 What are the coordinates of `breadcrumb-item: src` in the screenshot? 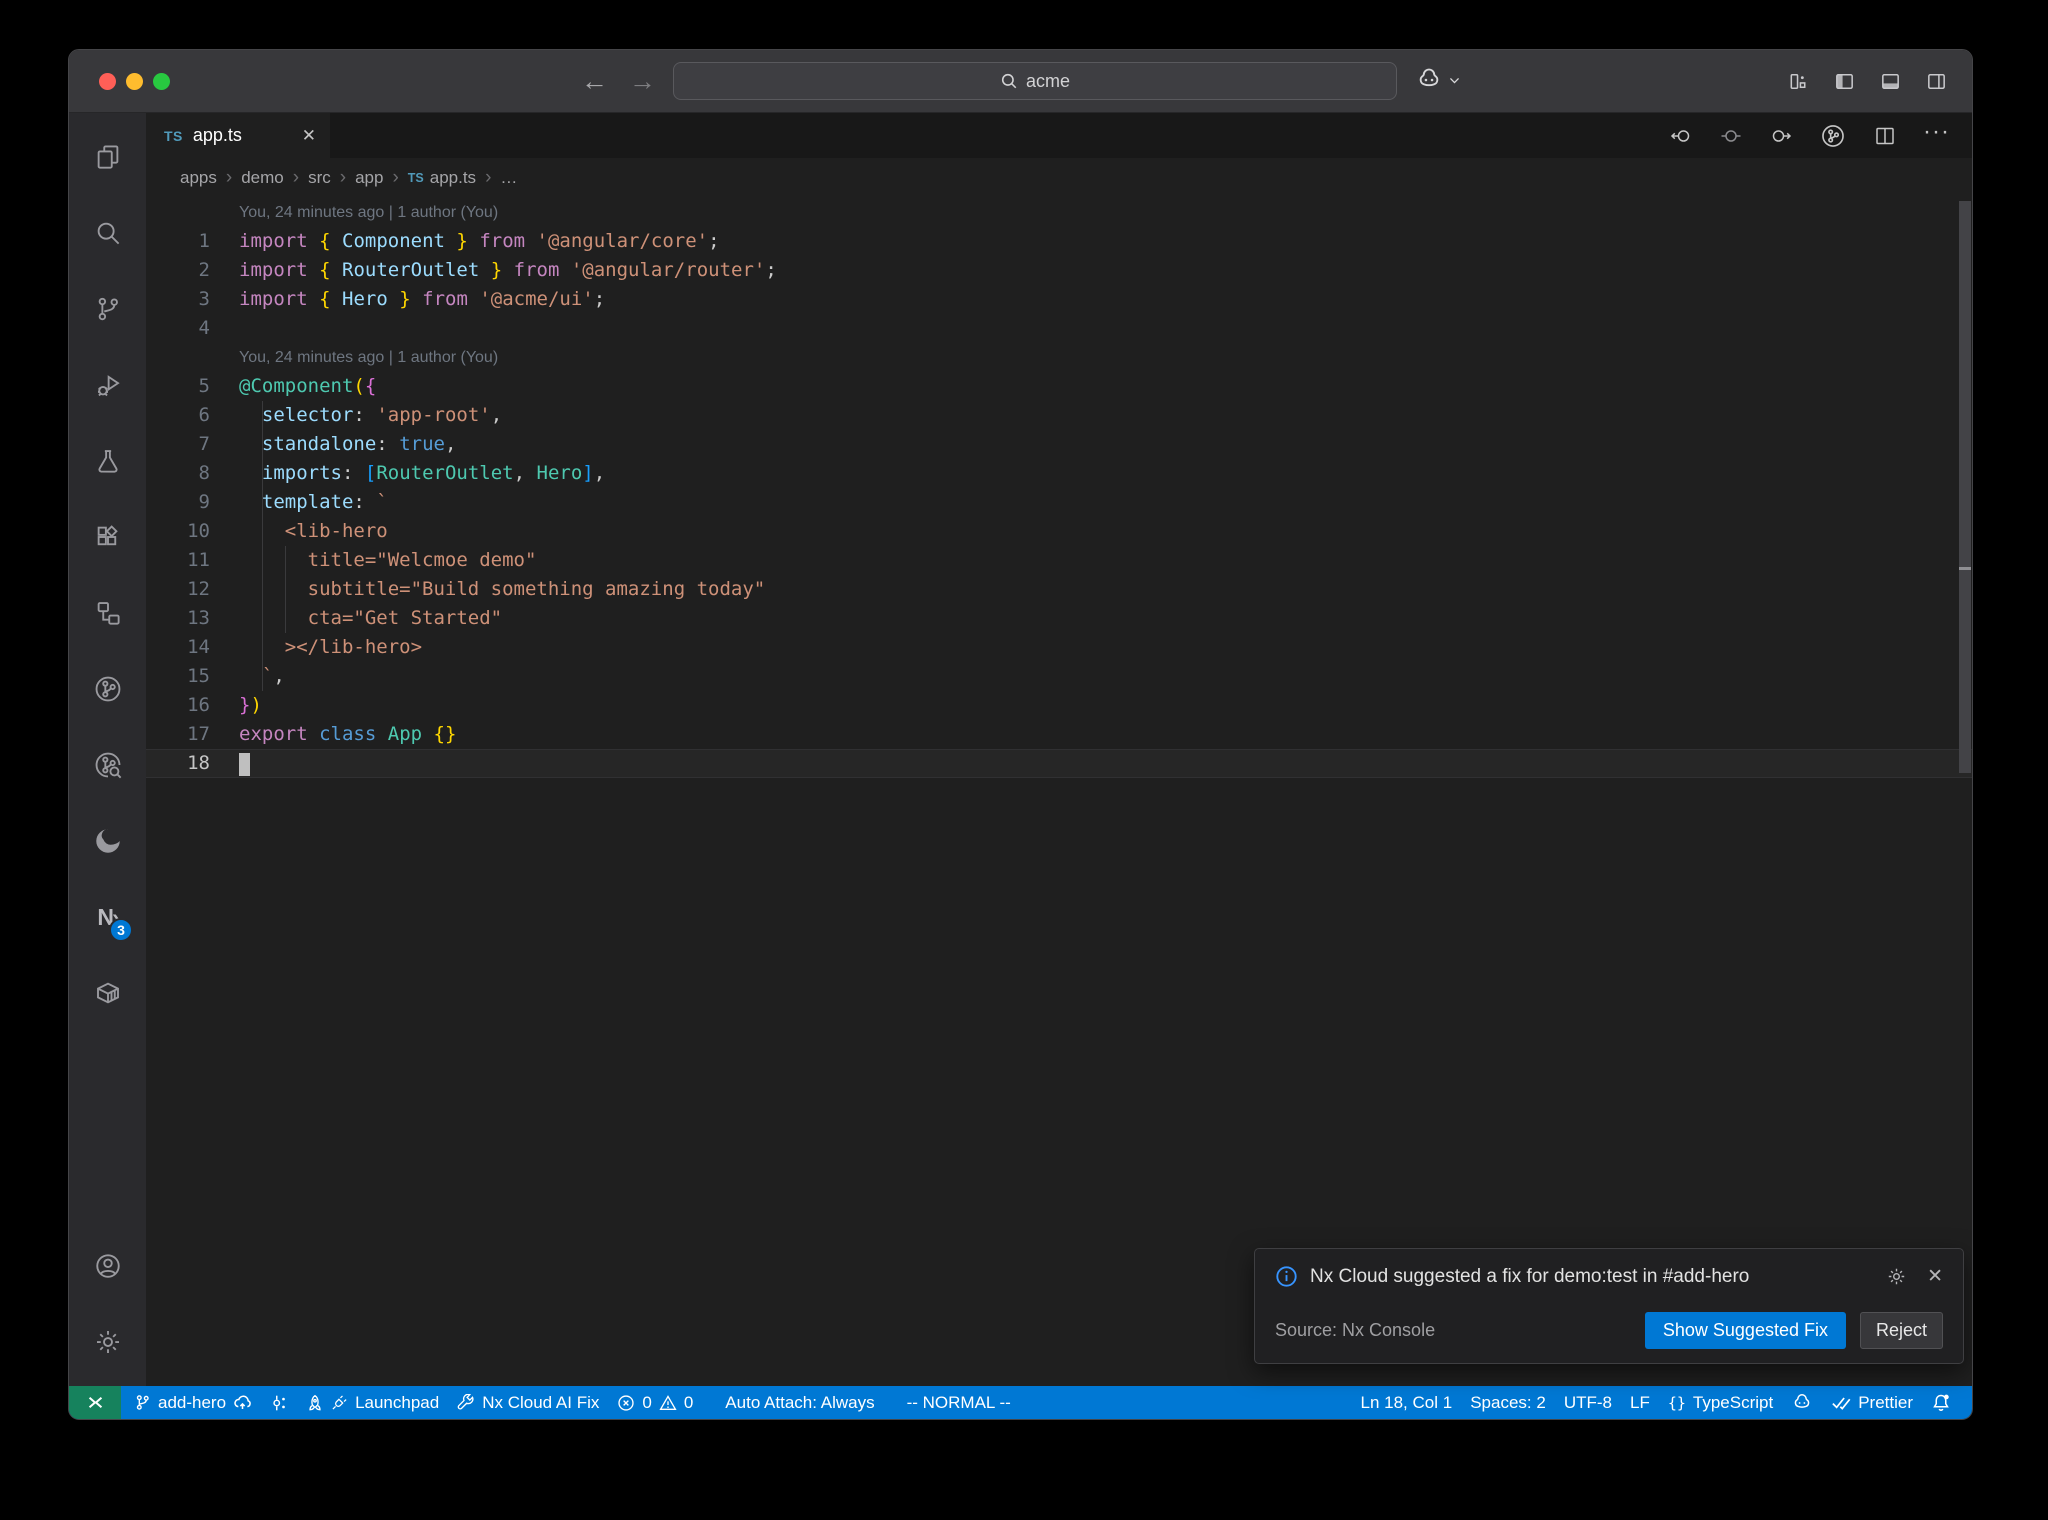 It's located at (319, 178).